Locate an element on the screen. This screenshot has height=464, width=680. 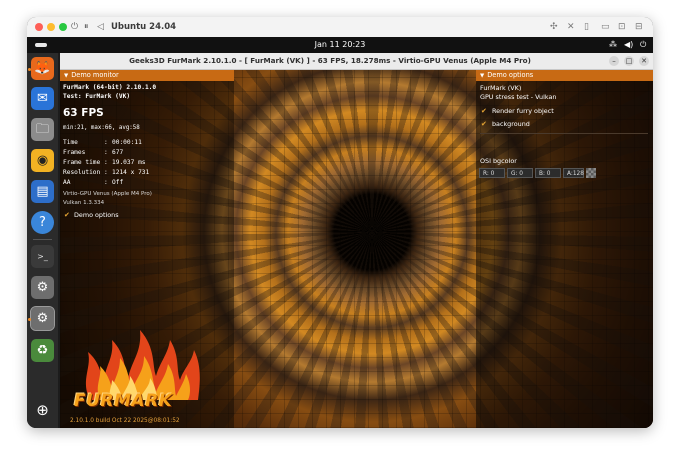
color-r-field: R: 0 is located at coordinates (492, 173).